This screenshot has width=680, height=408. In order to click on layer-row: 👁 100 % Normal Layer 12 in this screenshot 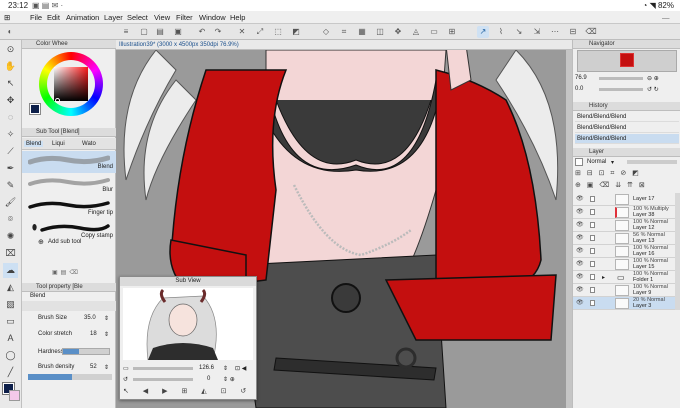, I will do `click(626, 225)`.